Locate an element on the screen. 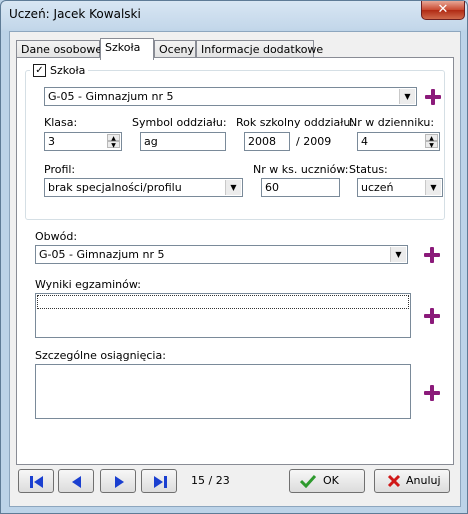 This screenshot has height=514, width=468. tab-informacje-dodatkowe: Informacje dodatkowe is located at coordinates (259, 49).